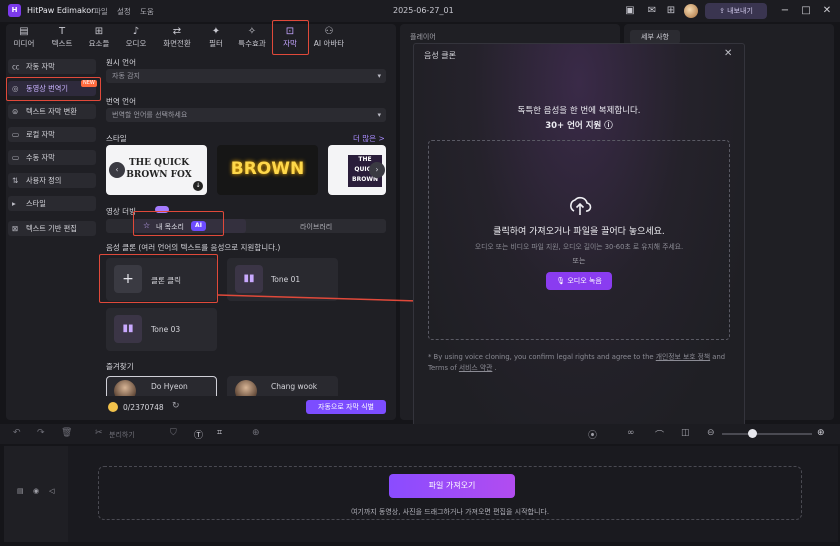  Describe the element at coordinates (369, 138) in the screenshot. I see `more-styles-link: 더 많은 >` at that location.